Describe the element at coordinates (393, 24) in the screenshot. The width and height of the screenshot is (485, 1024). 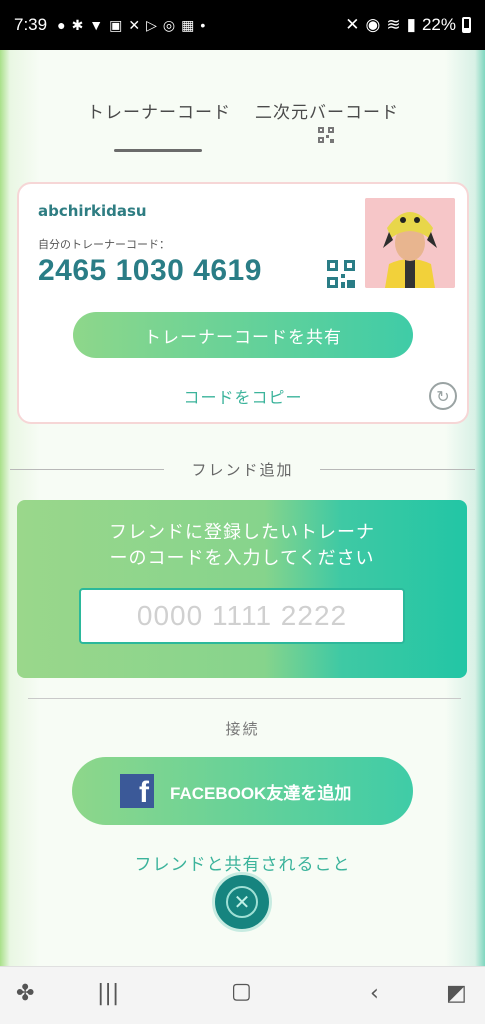
I see `wifi-icon: ≋` at that location.